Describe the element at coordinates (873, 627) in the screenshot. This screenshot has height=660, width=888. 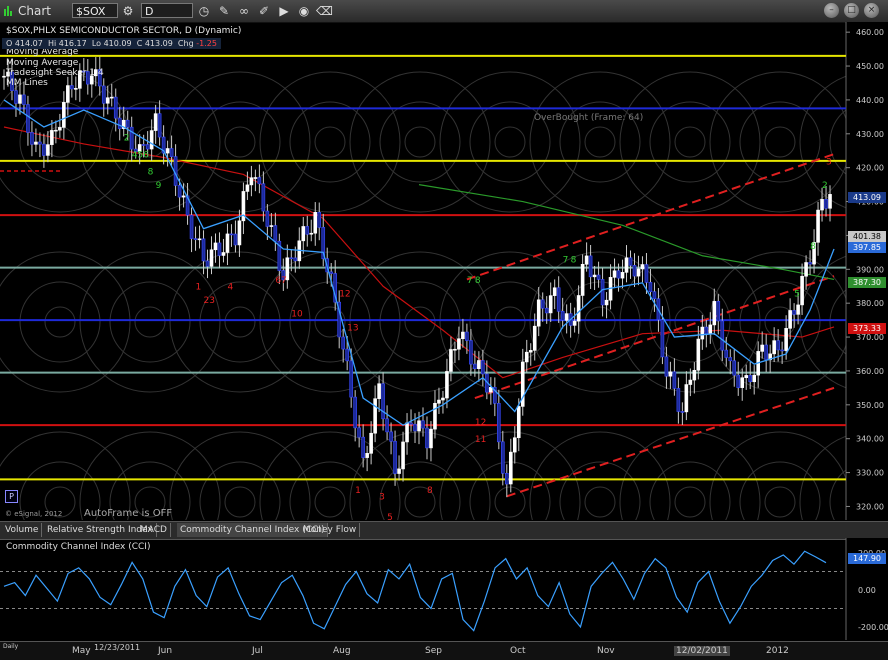
I see `cci-tick-label: -200.00` at that location.